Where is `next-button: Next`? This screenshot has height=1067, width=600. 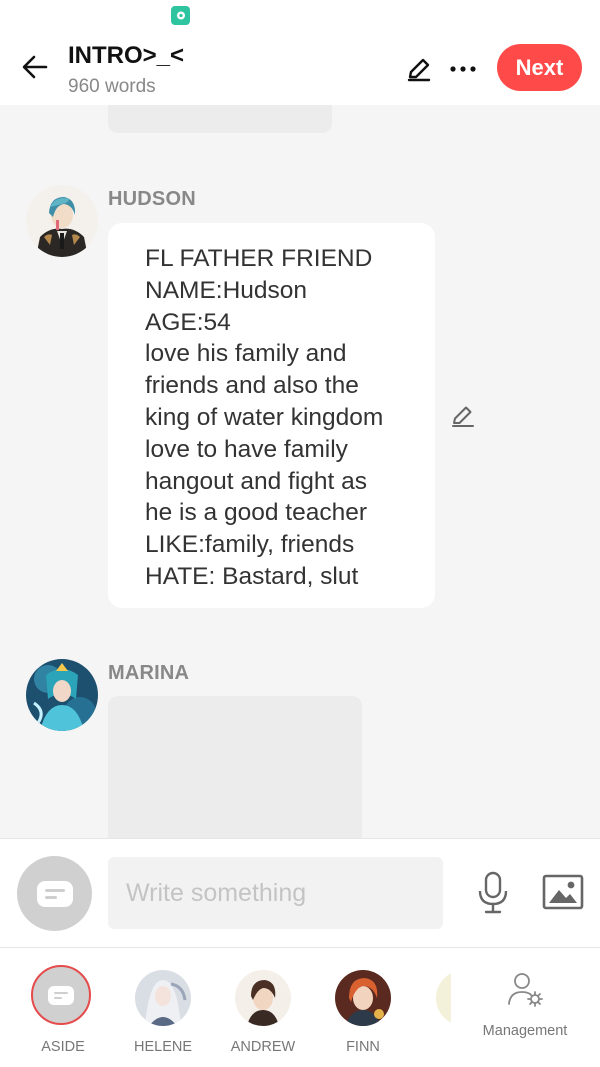
next-button: Next is located at coordinates (539, 67).